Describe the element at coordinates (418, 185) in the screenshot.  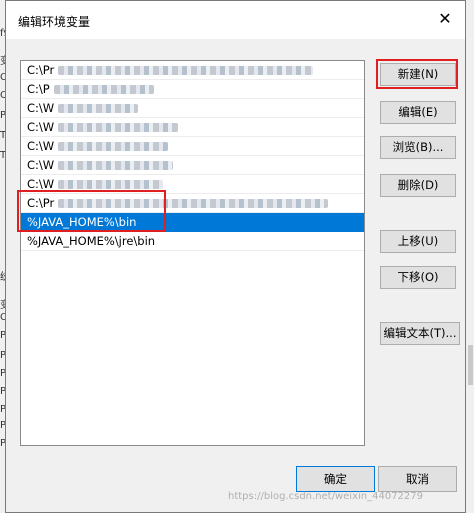
I see `delete-button: 删除(D)` at that location.